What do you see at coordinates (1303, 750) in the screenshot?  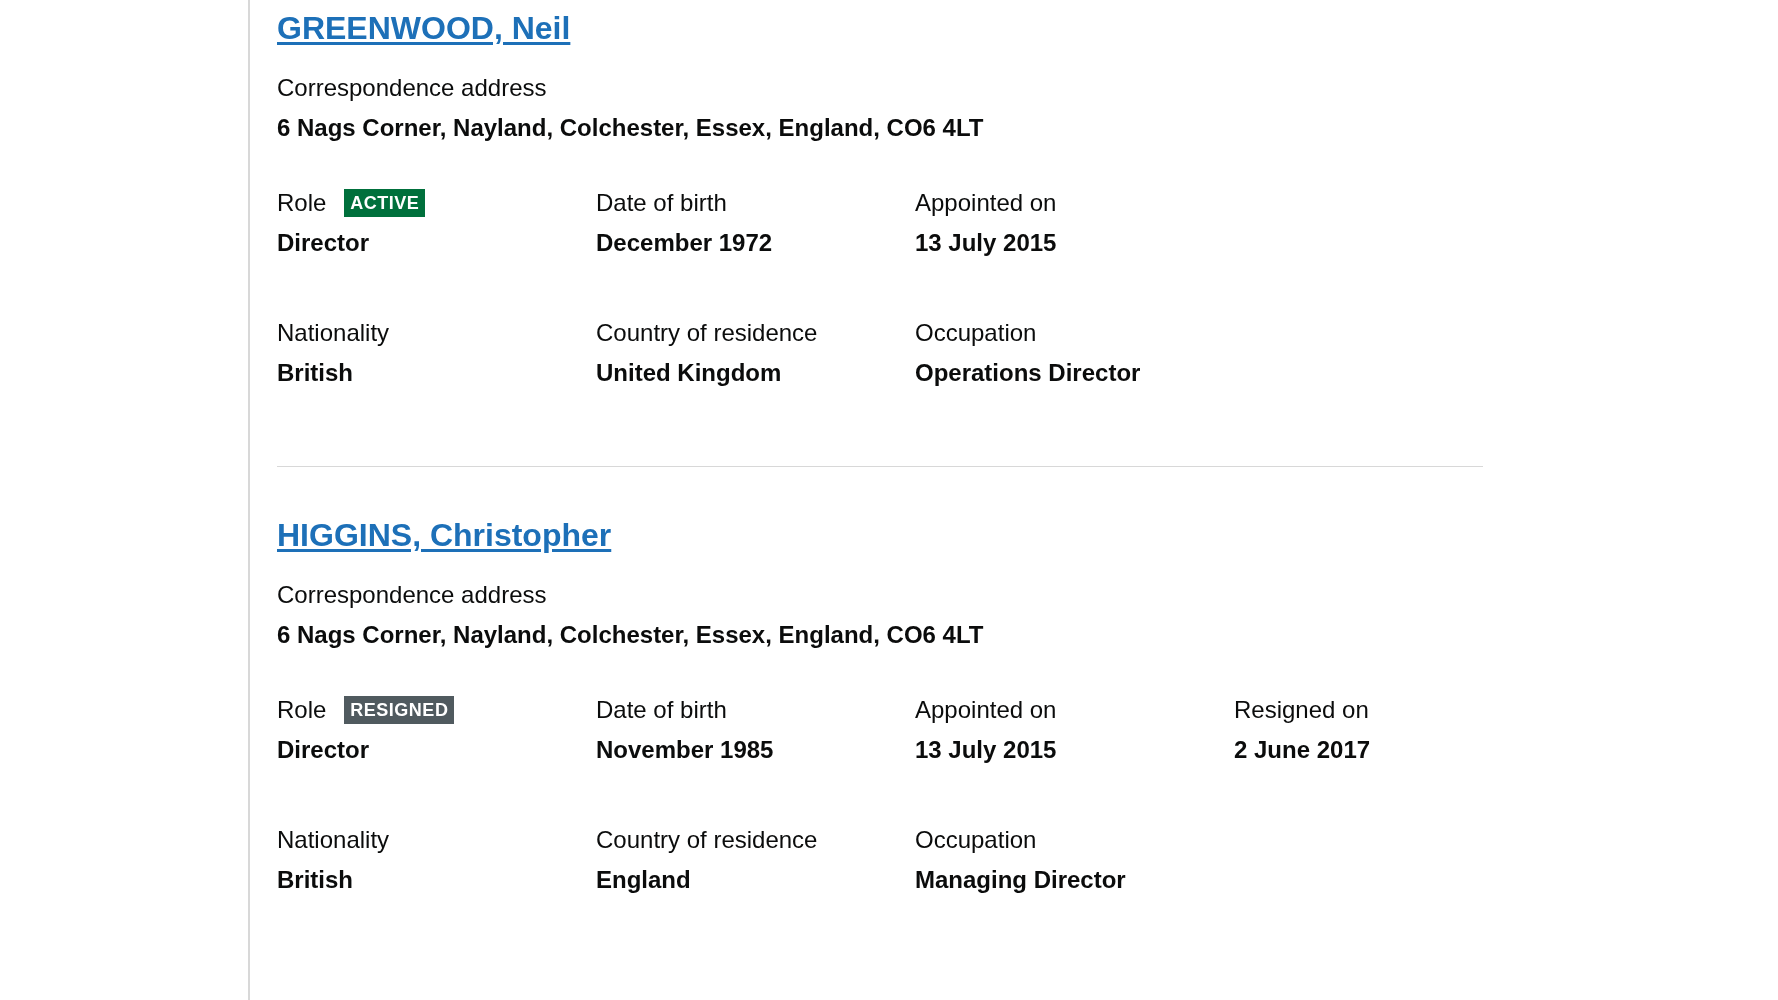 I see `field-value: 2 June 2017` at bounding box center [1303, 750].